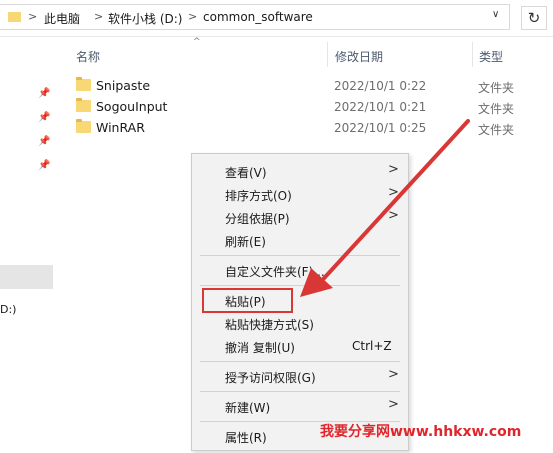  I want to click on watermark-text: 我要分享网www.hhkxw.com, so click(421, 432).